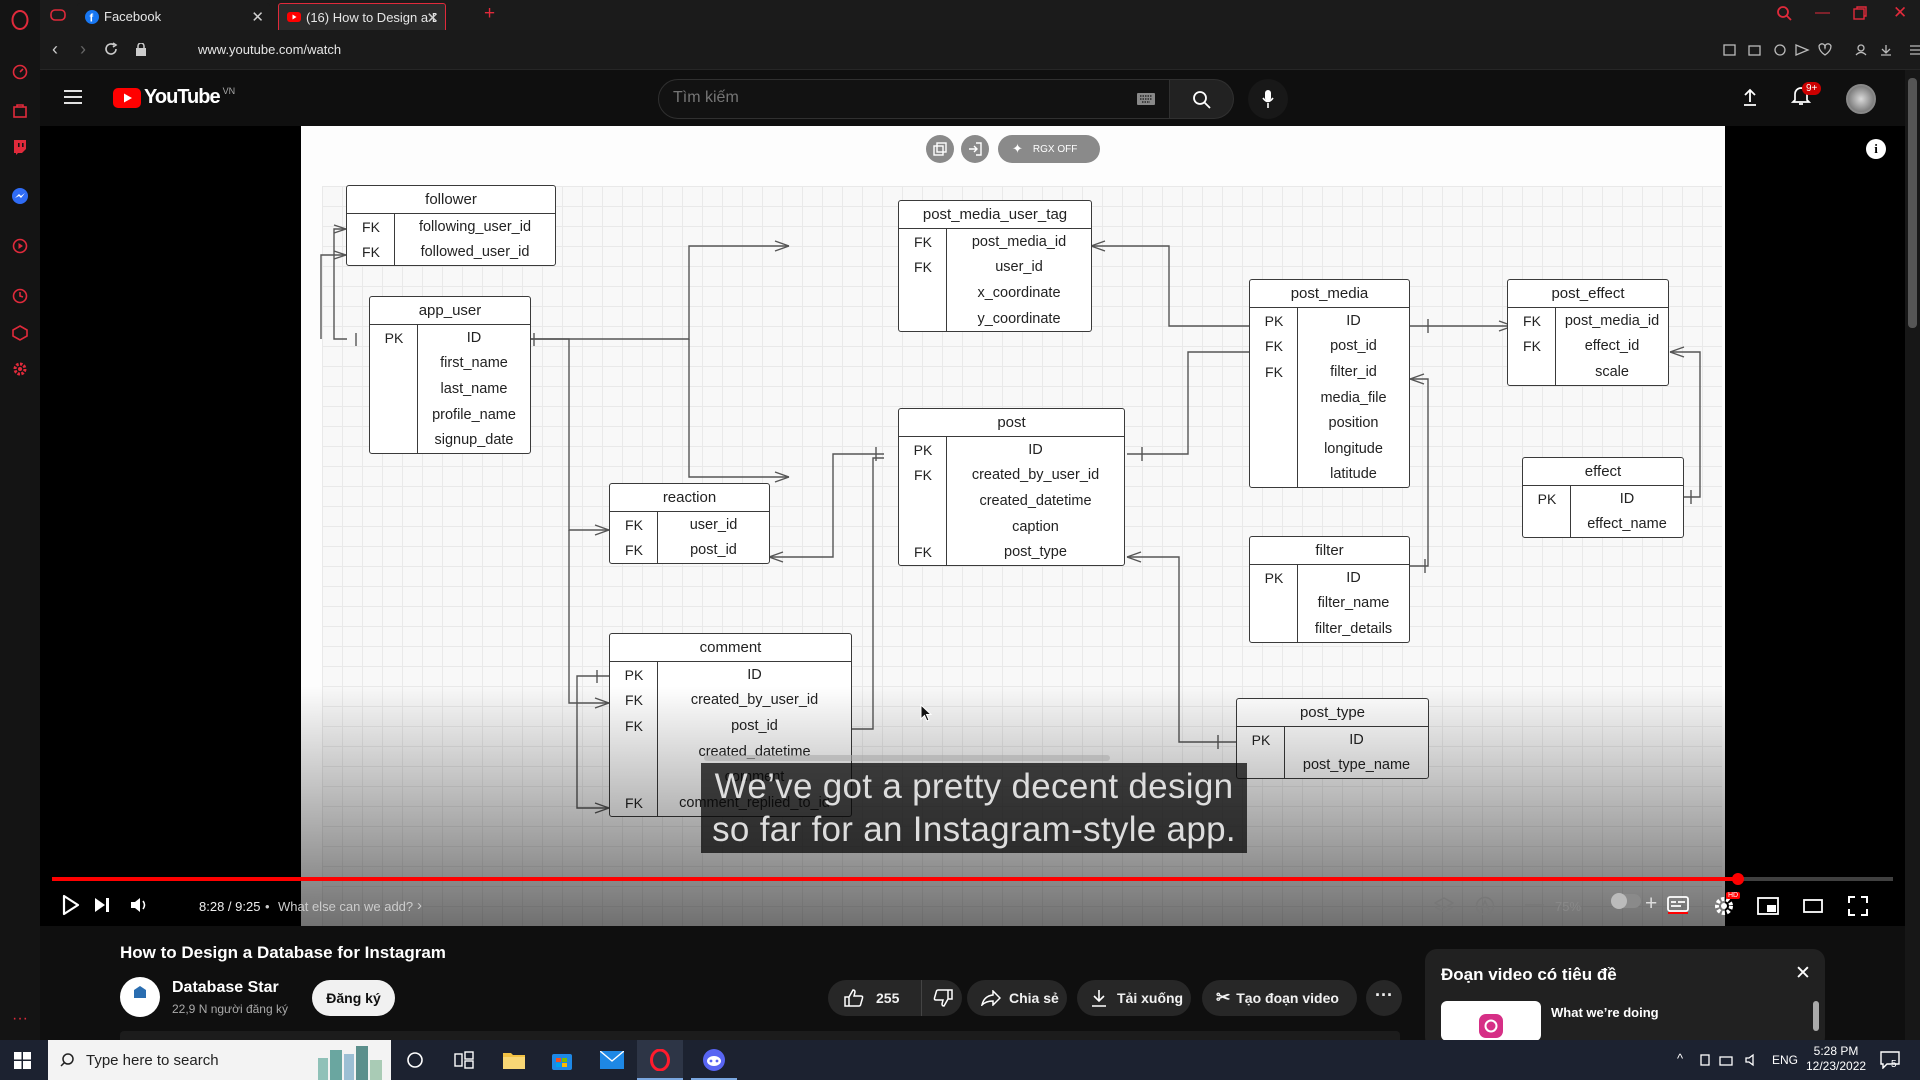 The height and width of the screenshot is (1080, 1920). Describe the element at coordinates (111, 49) in the screenshot. I see `reload-icon` at that location.